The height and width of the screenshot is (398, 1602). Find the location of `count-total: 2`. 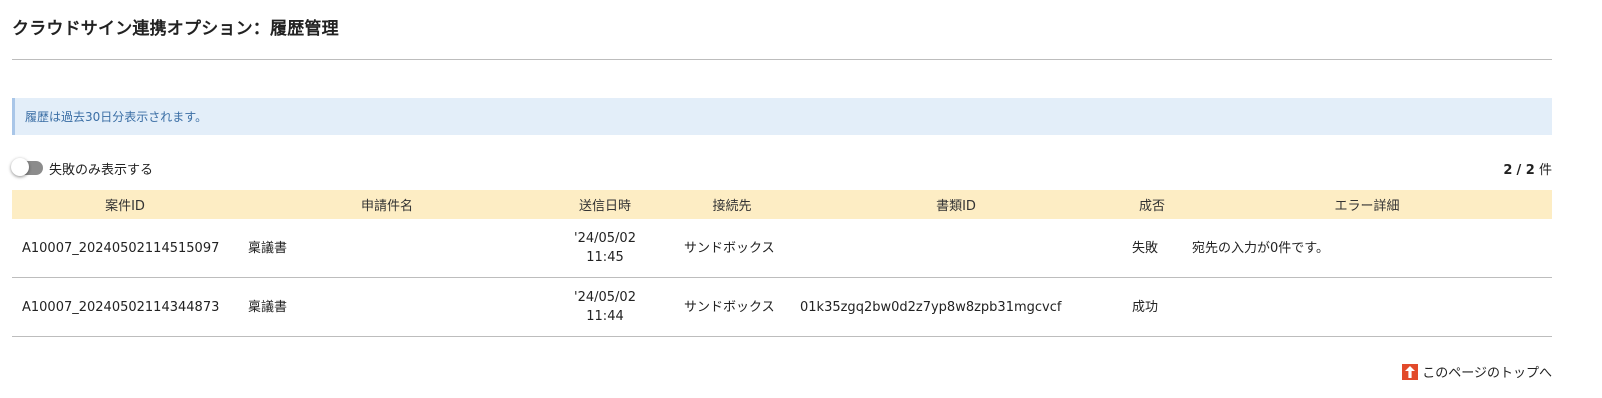

count-total: 2 is located at coordinates (1530, 170).